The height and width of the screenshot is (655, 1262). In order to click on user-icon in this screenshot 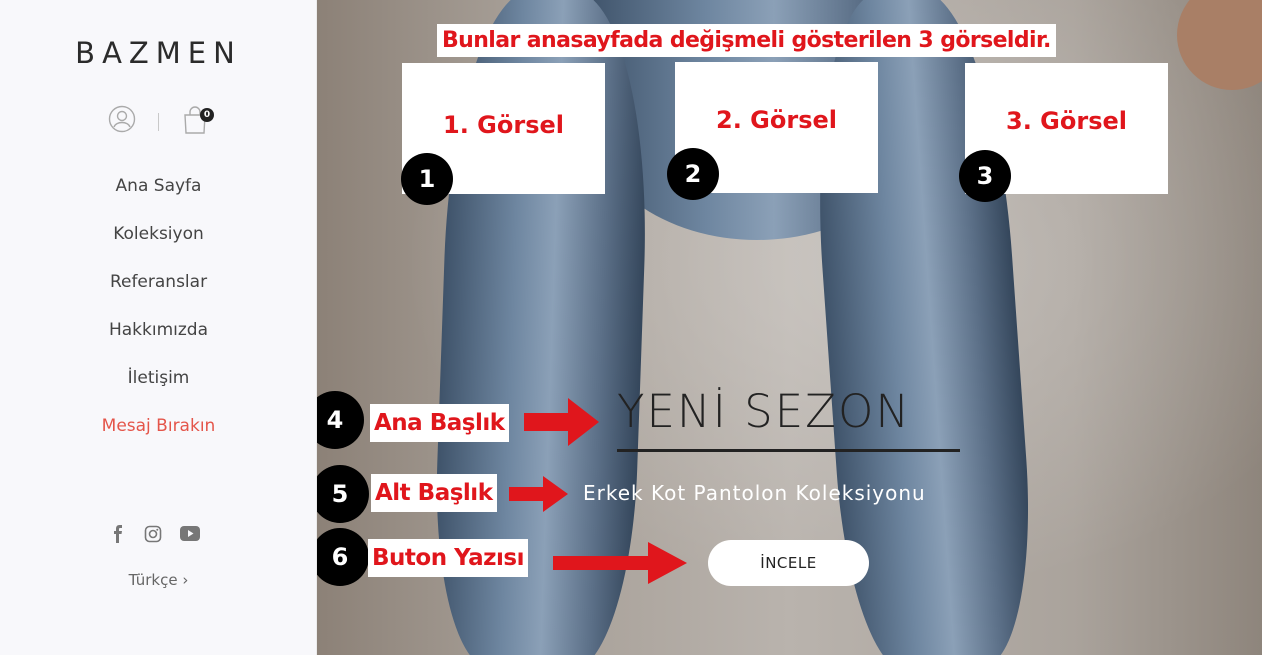, I will do `click(122, 119)`.